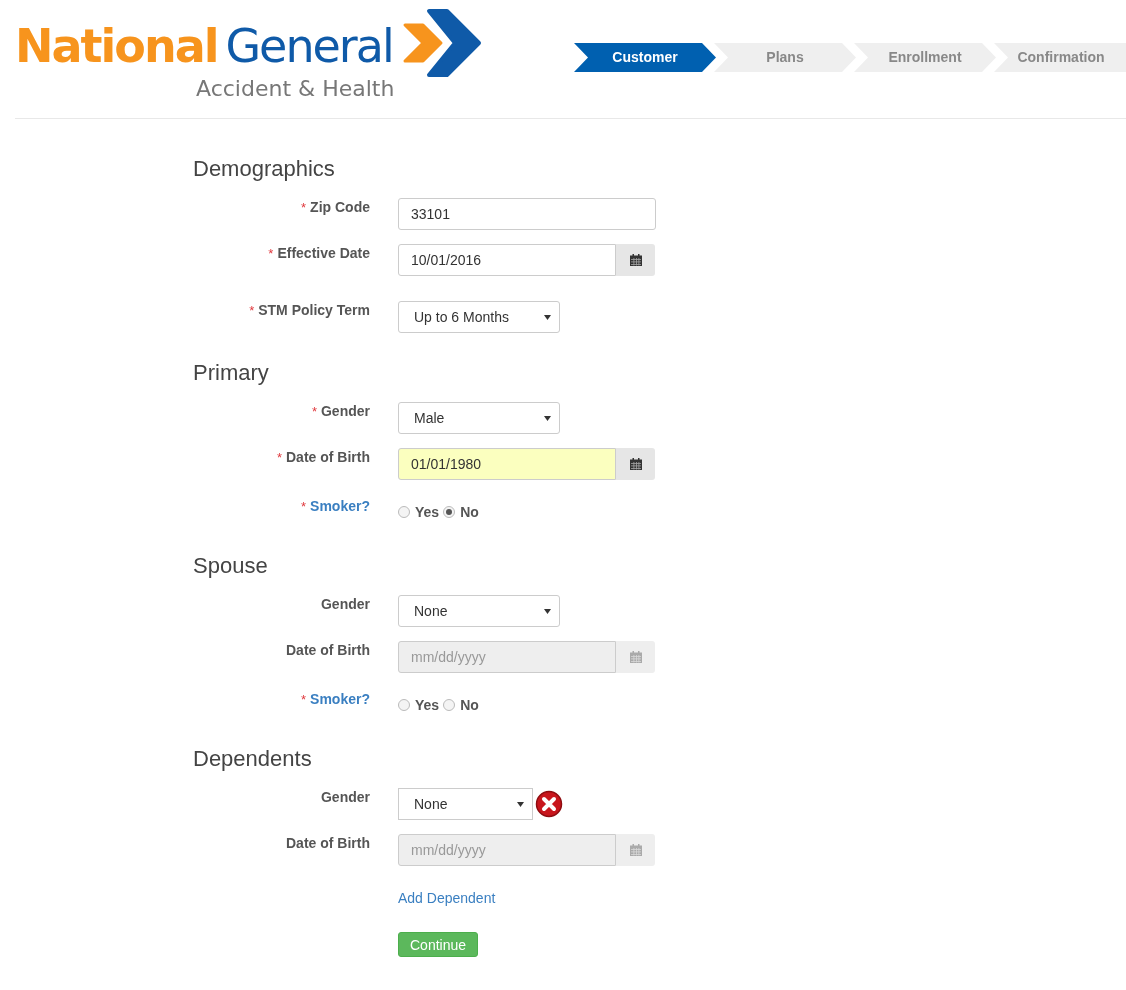 The width and height of the screenshot is (1126, 990). Describe the element at coordinates (253, 759) in the screenshot. I see `section-heading: Dependents` at that location.